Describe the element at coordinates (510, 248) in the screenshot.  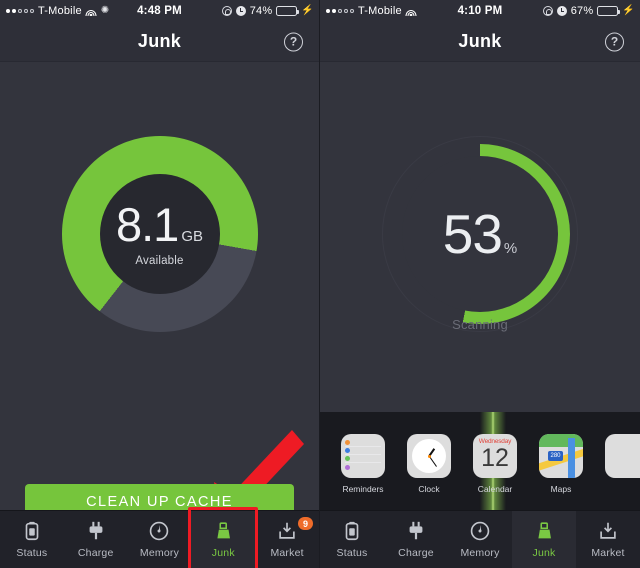
I see `scan-percent-symbol: %` at that location.